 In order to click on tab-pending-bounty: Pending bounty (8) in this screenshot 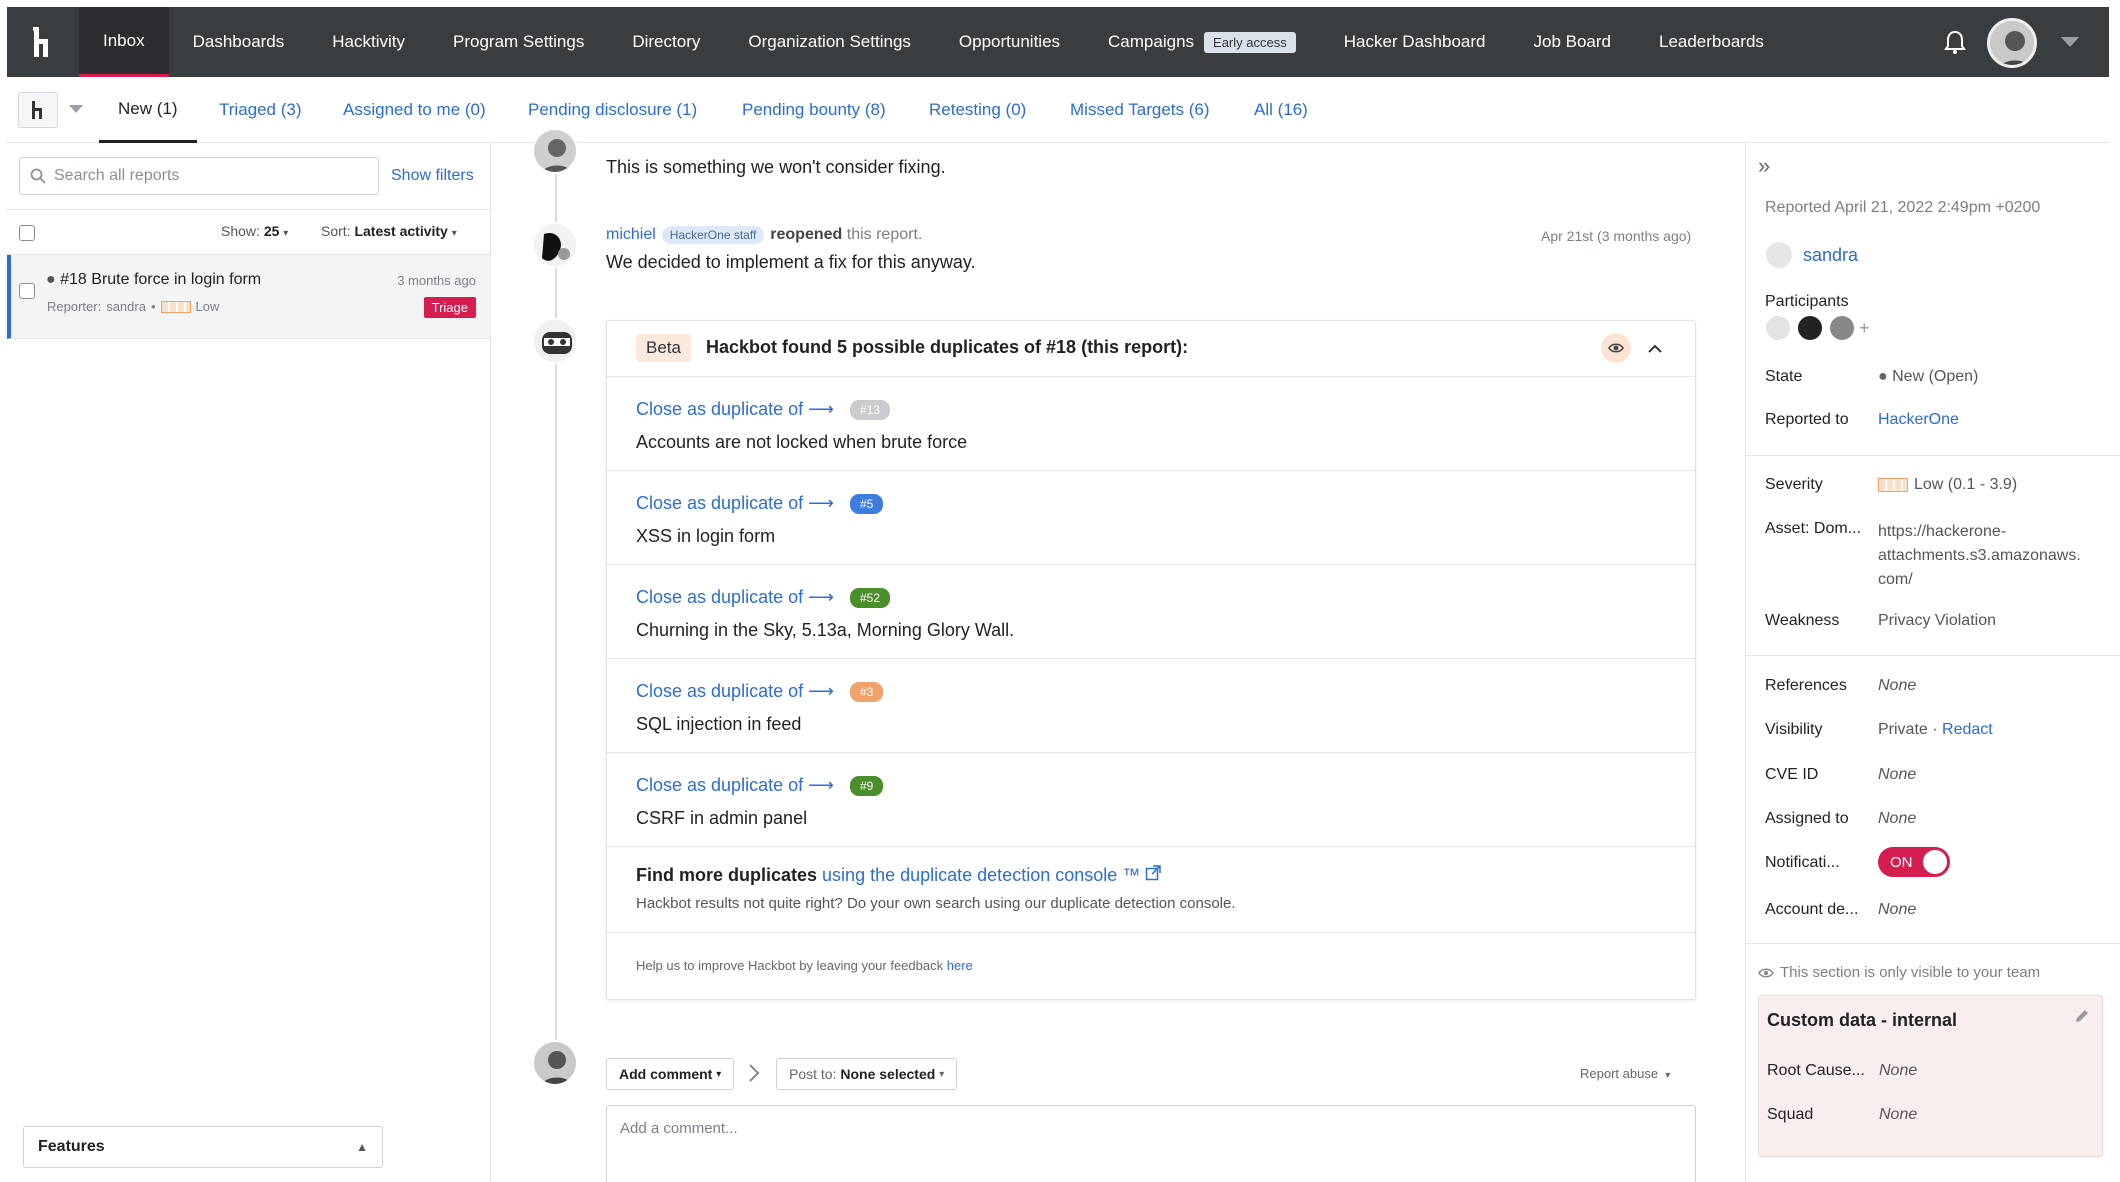, I will do `click(814, 110)`.